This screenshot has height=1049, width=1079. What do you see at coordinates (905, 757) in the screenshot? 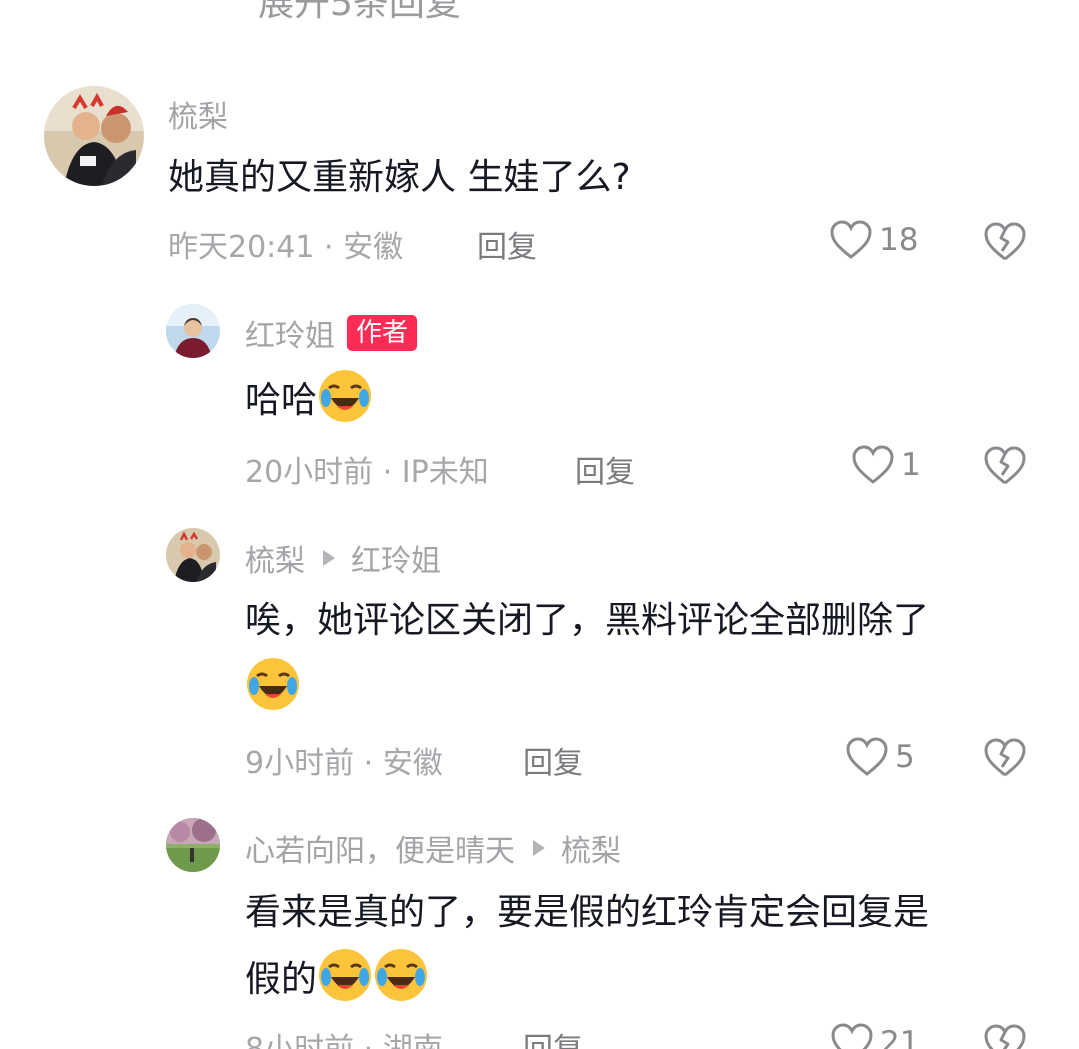
I see `like-count: 5` at bounding box center [905, 757].